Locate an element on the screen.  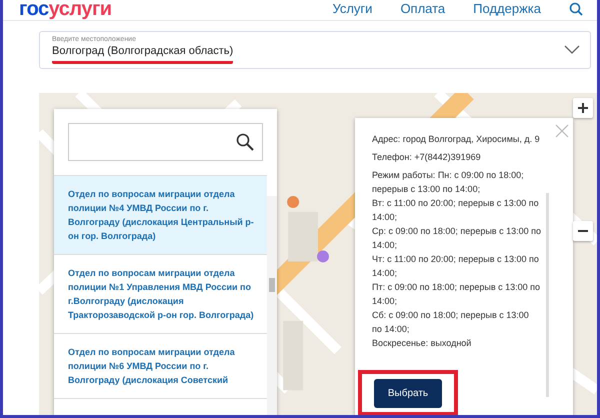
search-field is located at coordinates (165, 142).